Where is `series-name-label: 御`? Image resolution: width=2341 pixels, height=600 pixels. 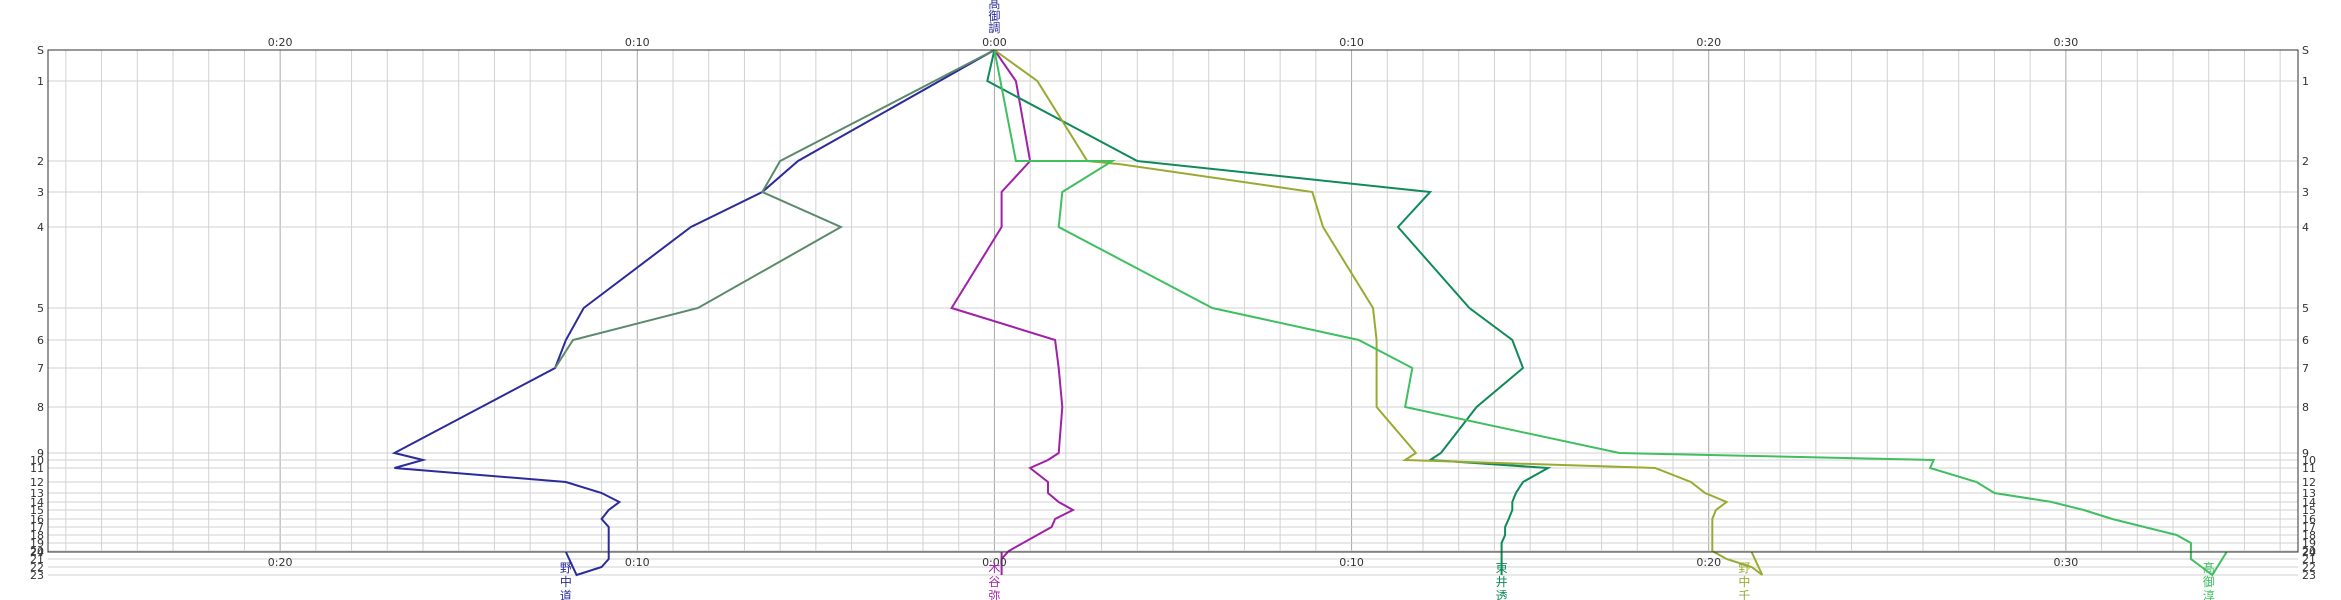
series-name-label: 御 is located at coordinates (2209, 581).